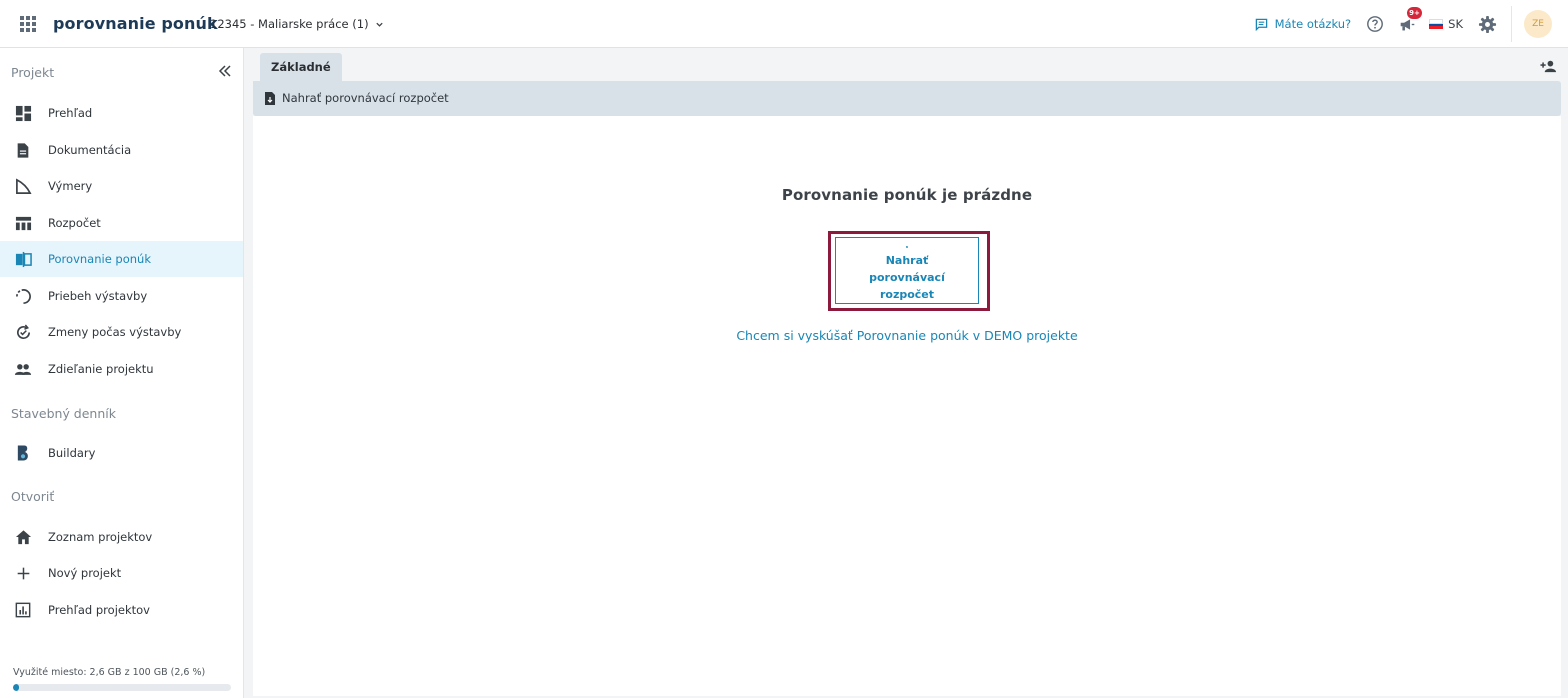 Image resolution: width=1568 pixels, height=698 pixels. Describe the element at coordinates (63, 413) in the screenshot. I see `sidebar-section-diary: Stavebný denník` at that location.